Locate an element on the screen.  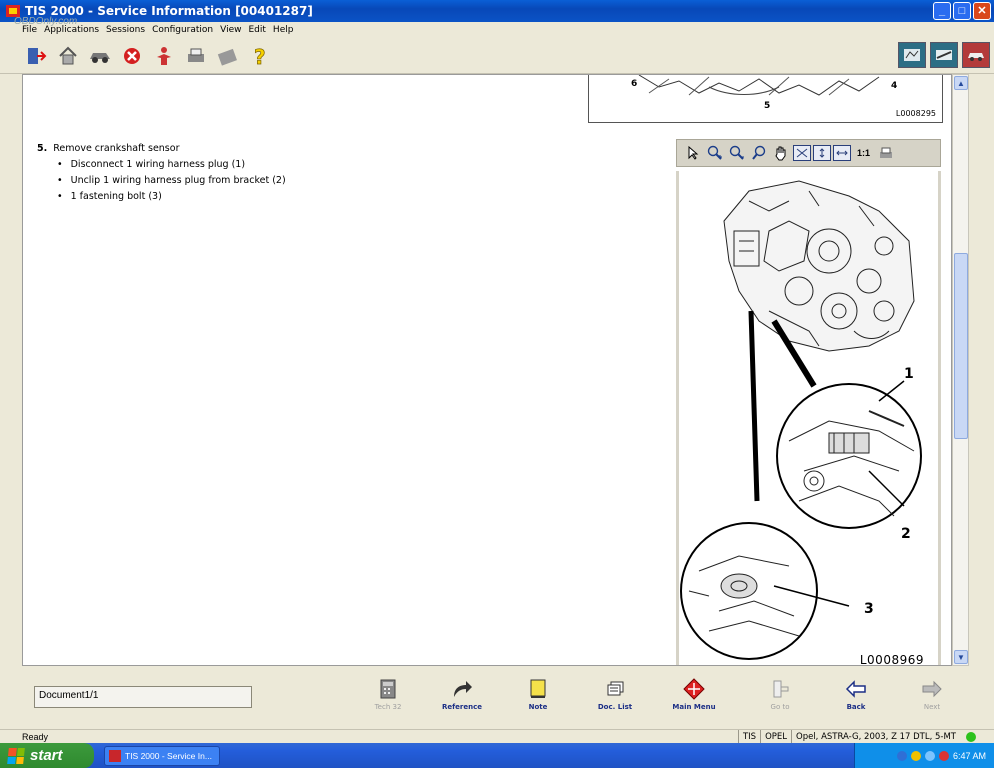
main-menu-button: Main Menu is located at coordinates (694, 694).